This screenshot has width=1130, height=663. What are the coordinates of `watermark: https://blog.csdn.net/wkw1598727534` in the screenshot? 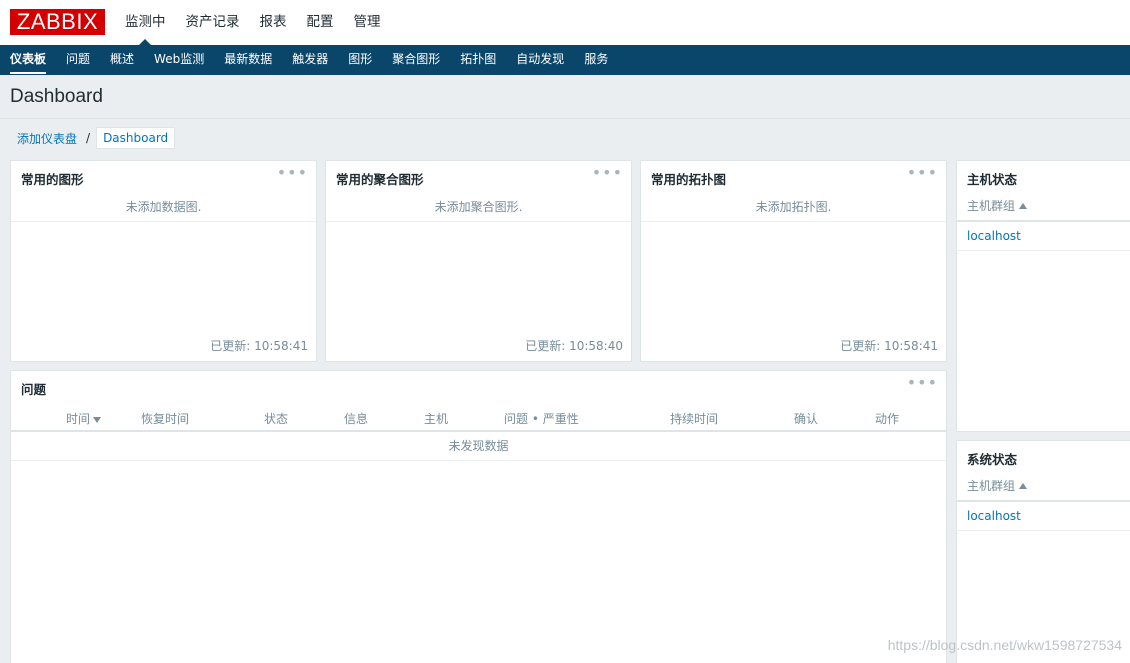 It's located at (1004, 645).